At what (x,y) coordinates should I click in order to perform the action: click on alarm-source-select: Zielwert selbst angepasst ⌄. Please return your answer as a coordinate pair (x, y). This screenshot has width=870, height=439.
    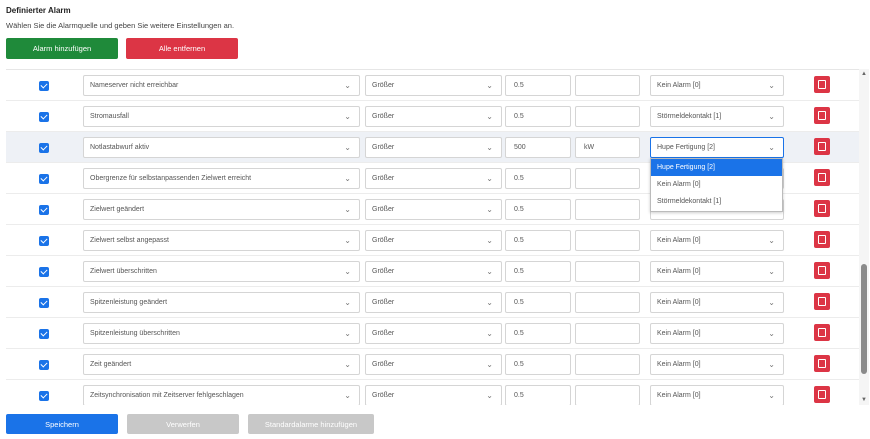
    Looking at the image, I should click on (221, 240).